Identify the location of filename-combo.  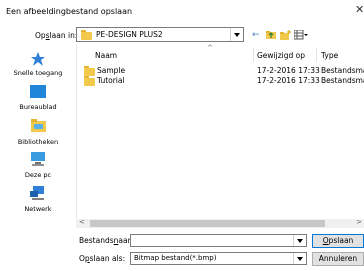
(218, 240).